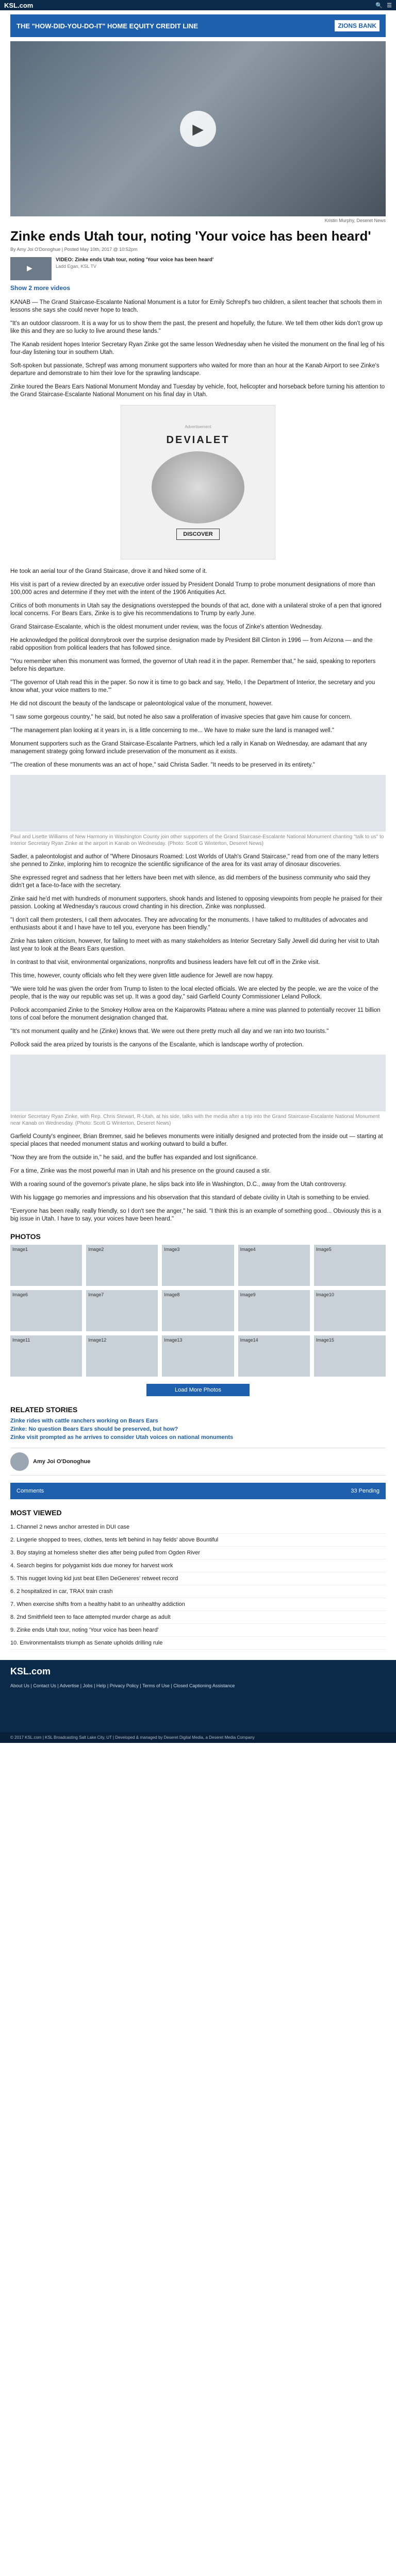 The width and height of the screenshot is (396, 2576). Describe the element at coordinates (365, 1491) in the screenshot. I see `comments-count: 33 Pending` at that location.